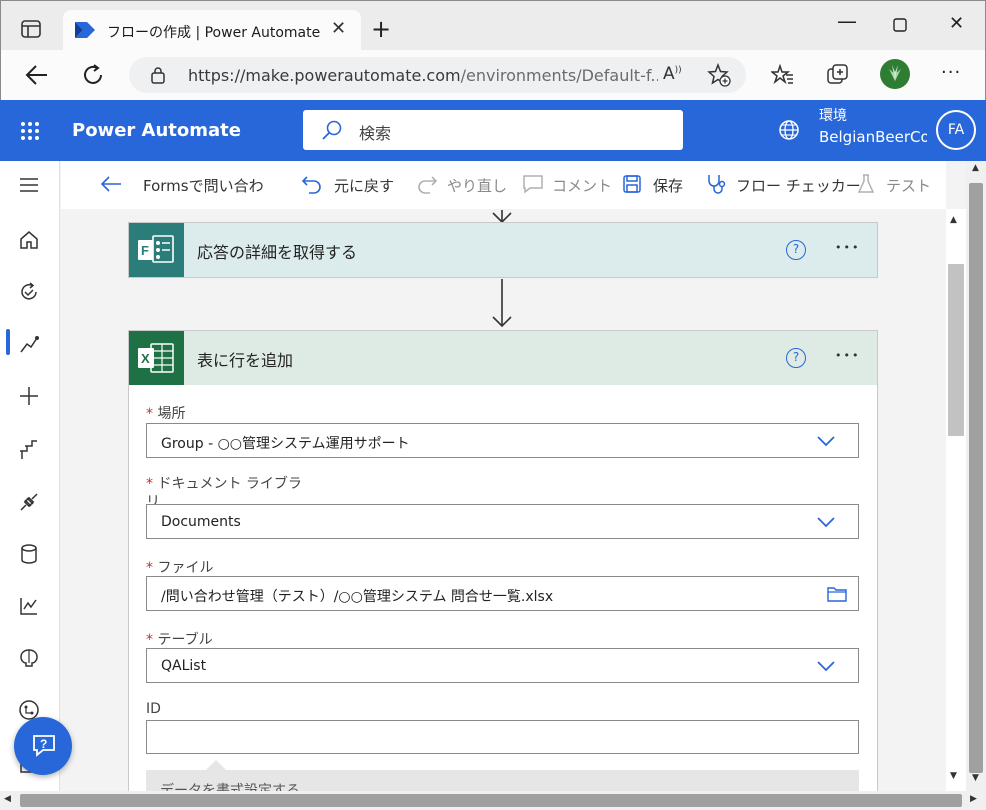  Describe the element at coordinates (956, 130) in the screenshot. I see `user-avatar: FA` at that location.